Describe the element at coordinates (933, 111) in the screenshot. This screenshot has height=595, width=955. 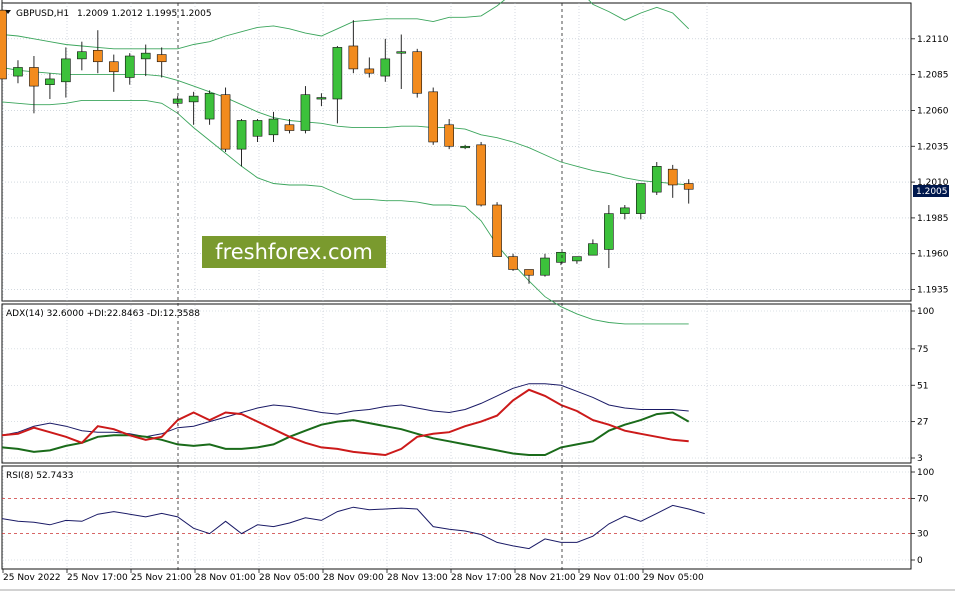
I see `price-tick-label: 1.2060` at that location.